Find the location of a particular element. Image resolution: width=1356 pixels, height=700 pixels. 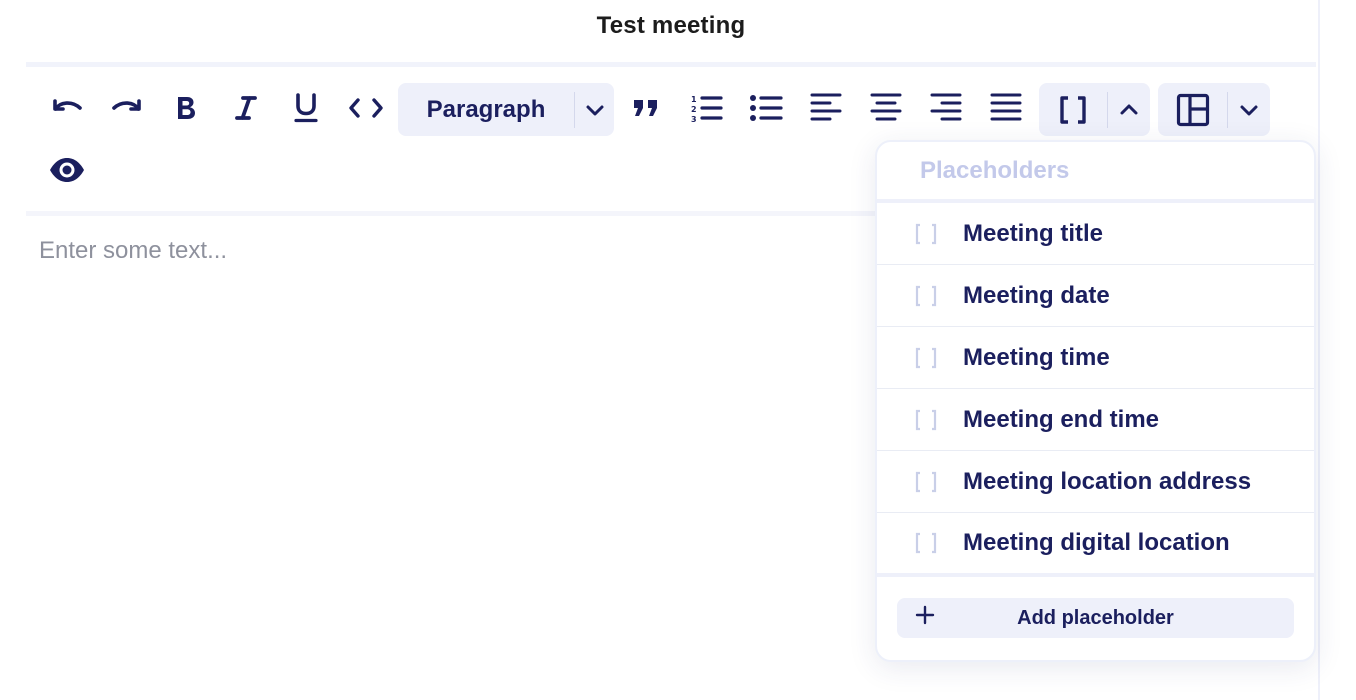

placeholder-split-button is located at coordinates (1094, 109).